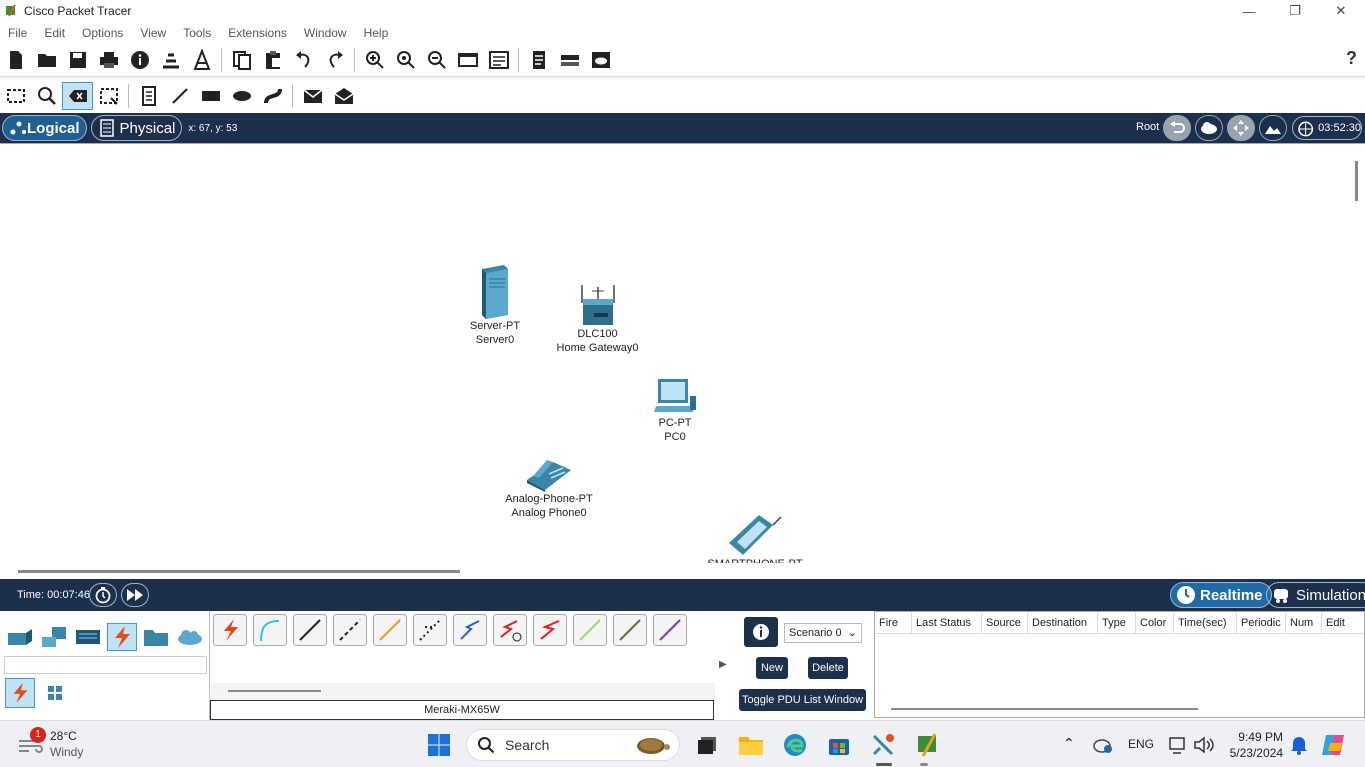 The height and width of the screenshot is (767, 1365). Describe the element at coordinates (1315, 595) in the screenshot. I see `simulation-mode-tab: Simulation` at that location.